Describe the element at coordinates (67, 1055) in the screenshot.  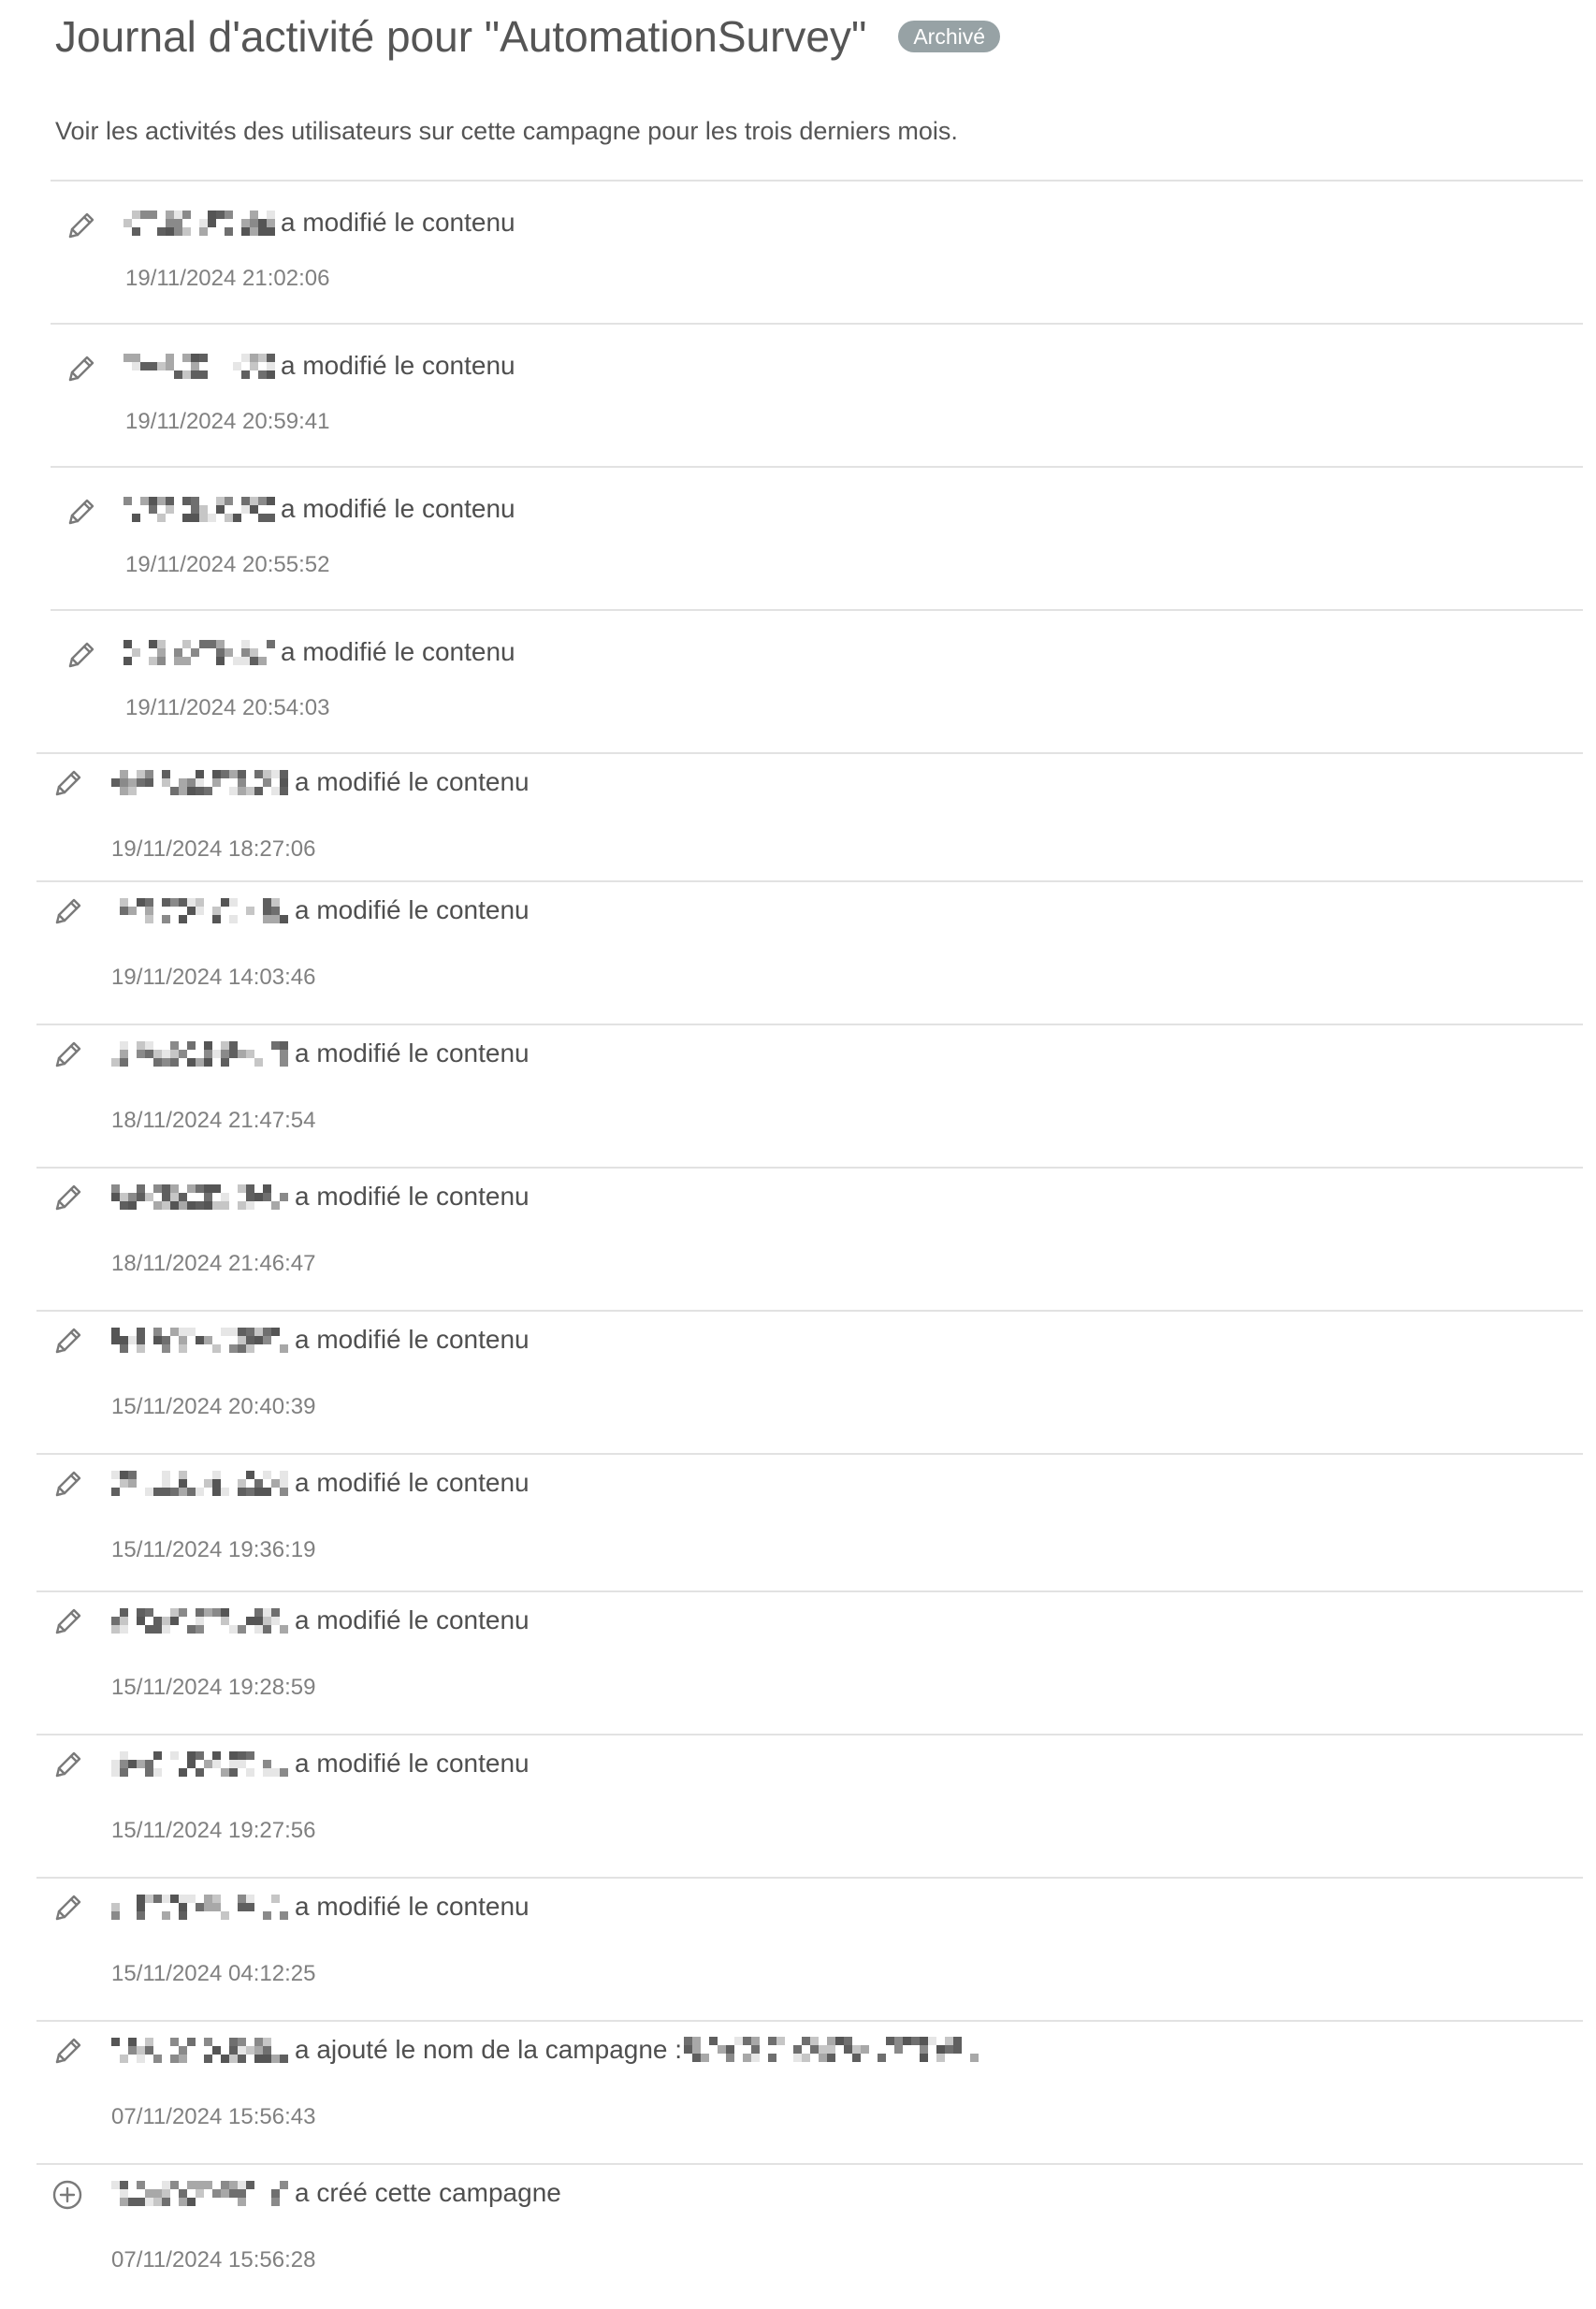
I see `pencil-icon` at that location.